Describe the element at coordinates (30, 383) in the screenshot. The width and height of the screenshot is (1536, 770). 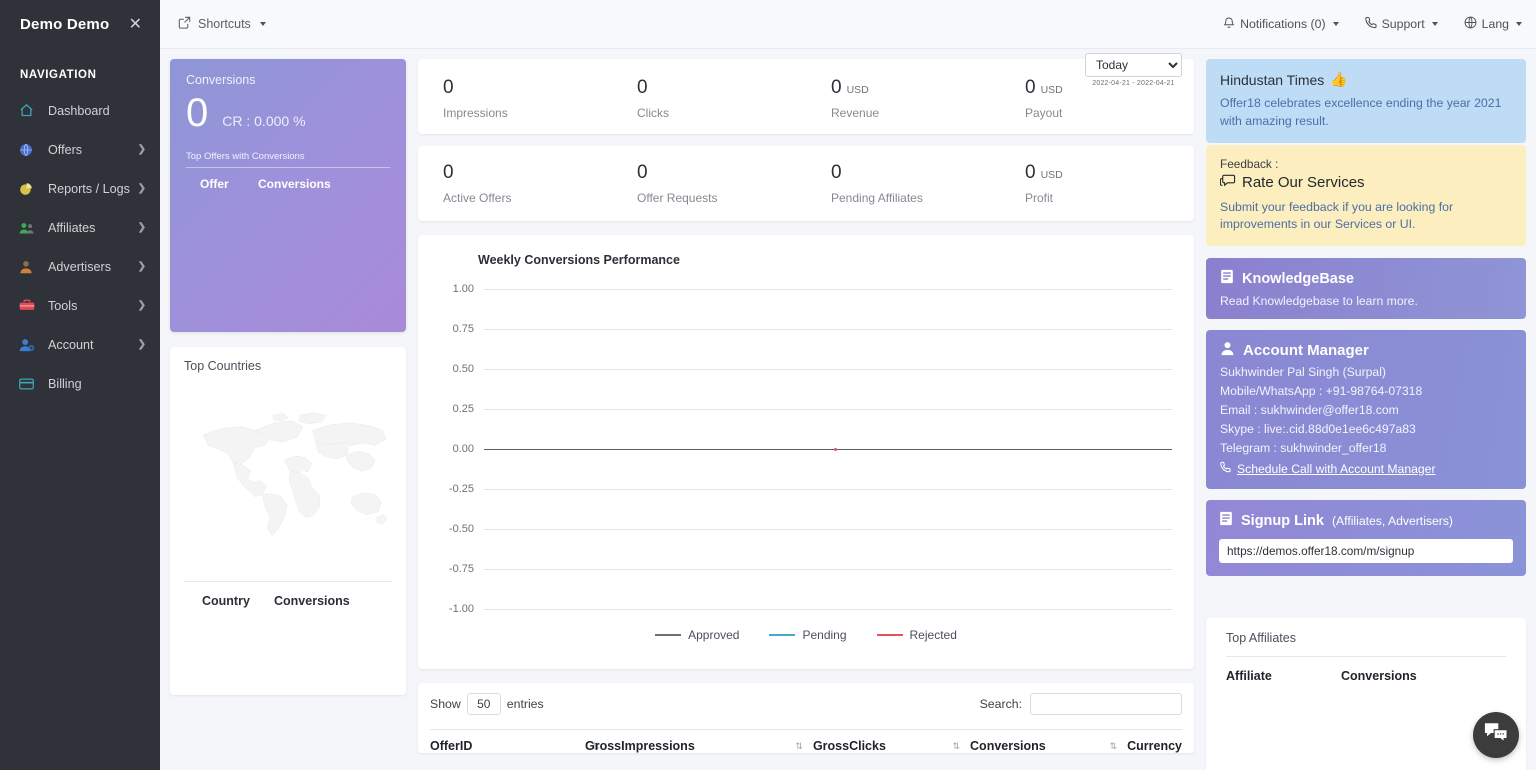
I see `card-icon` at that location.